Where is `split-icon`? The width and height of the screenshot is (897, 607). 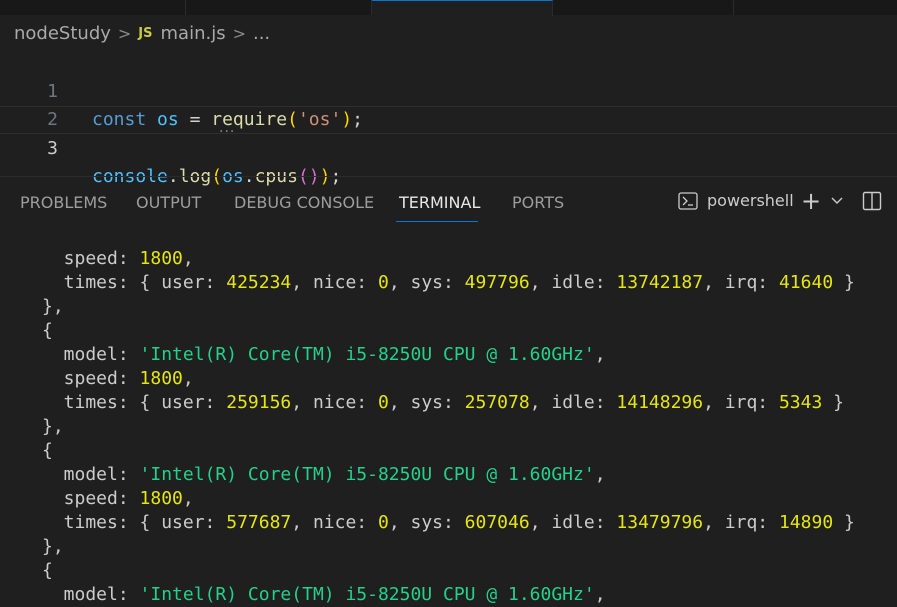 split-icon is located at coordinates (872, 201).